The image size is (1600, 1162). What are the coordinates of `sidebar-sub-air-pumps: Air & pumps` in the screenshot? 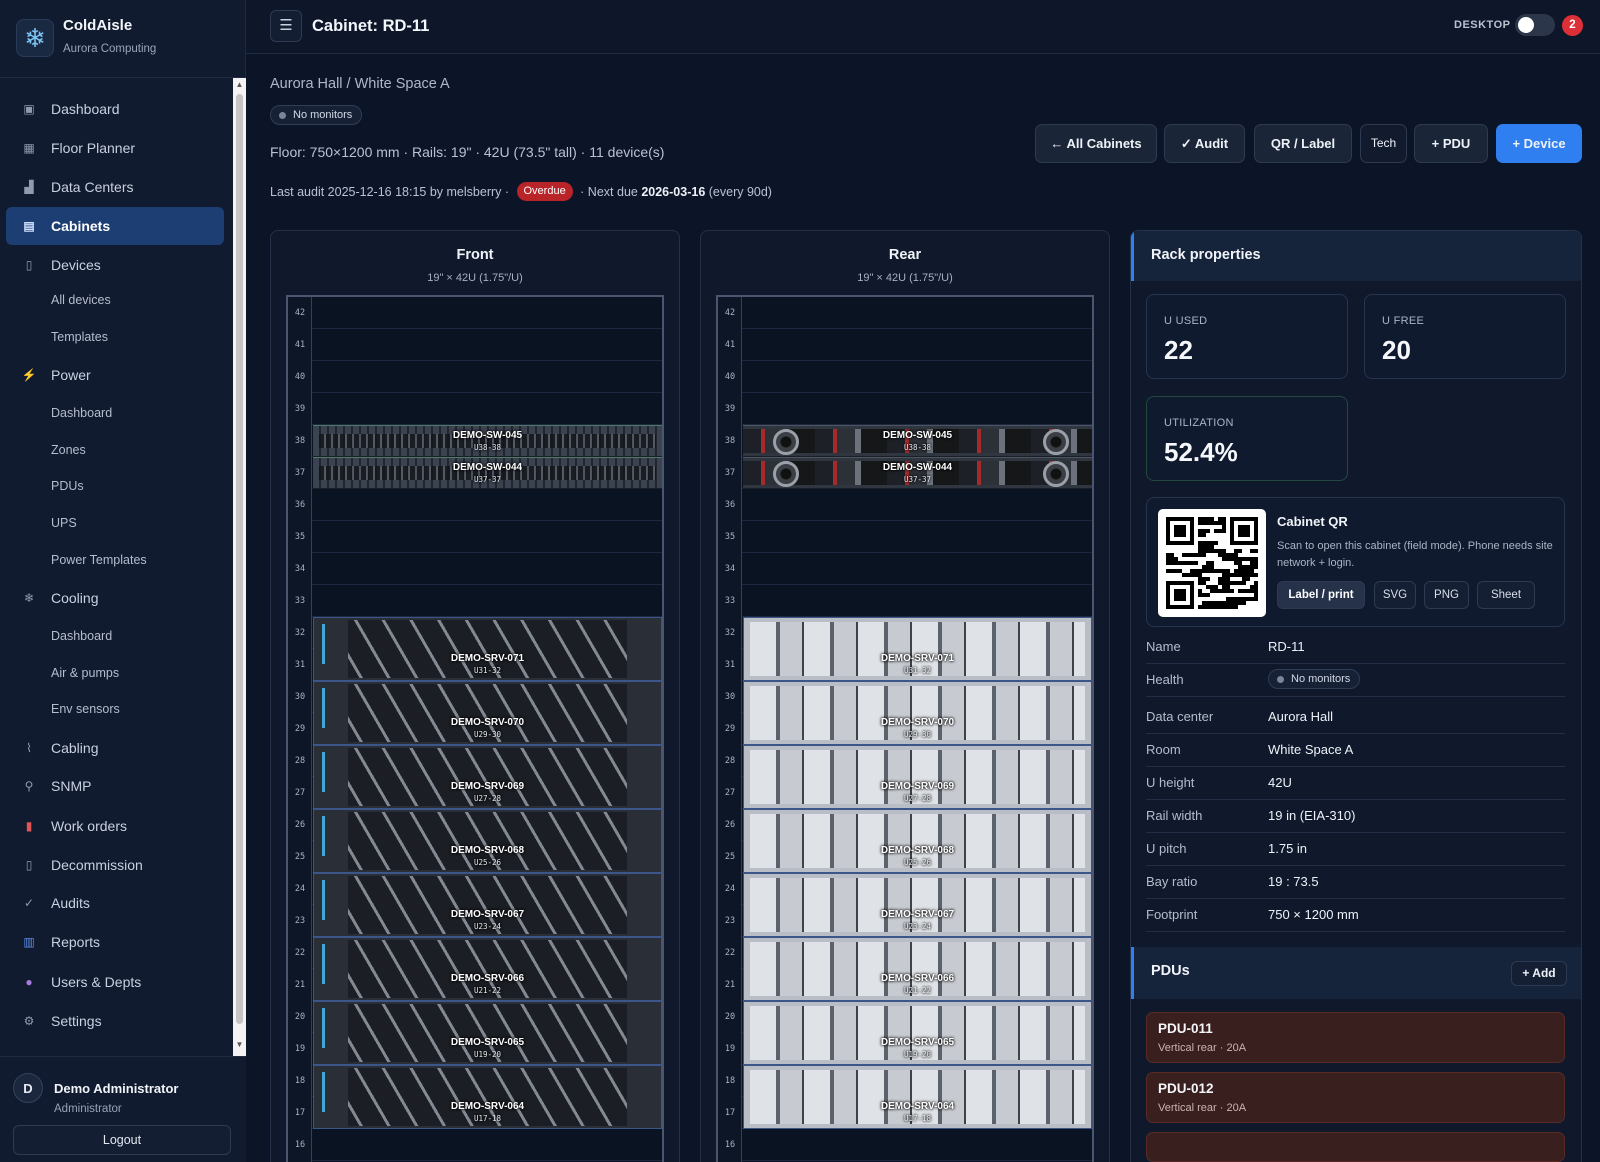 It's located at (85, 673).